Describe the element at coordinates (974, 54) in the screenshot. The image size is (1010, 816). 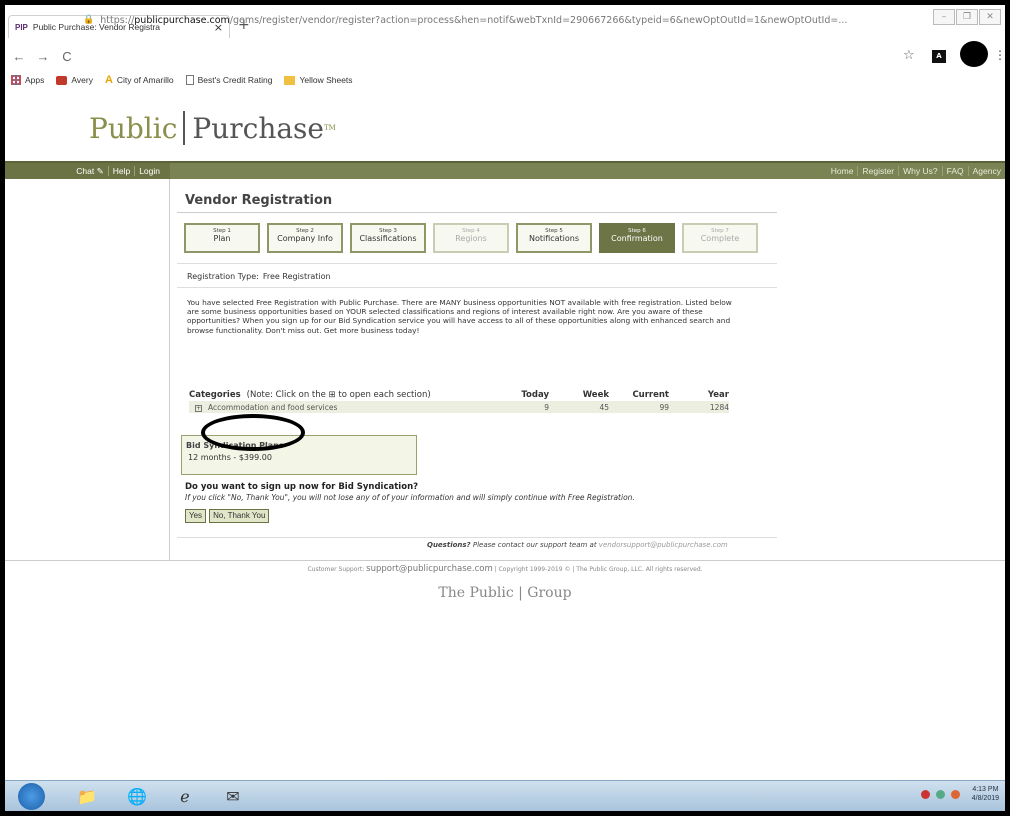
I see `profile-avatar-redaction` at that location.